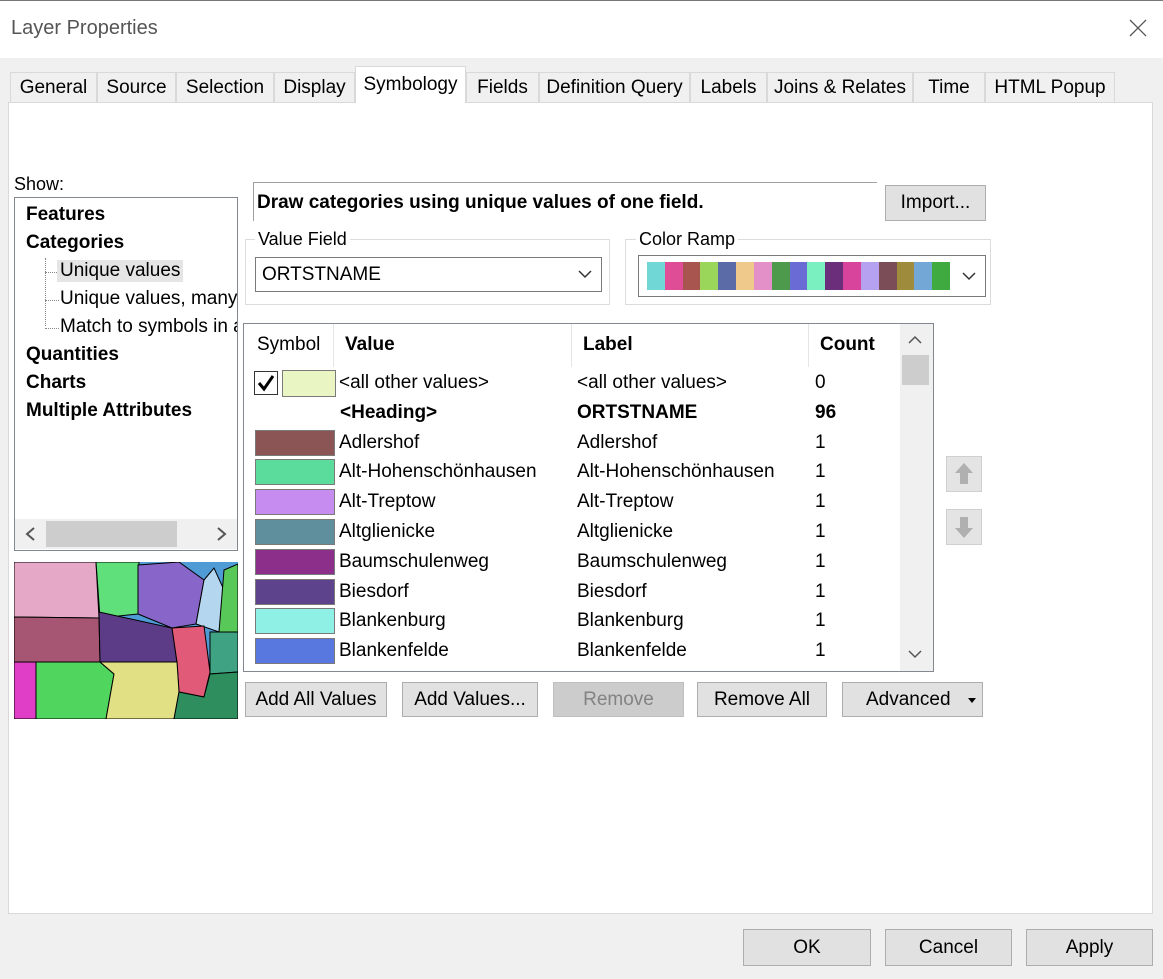 This screenshot has width=1163, height=979. What do you see at coordinates (84, 28) in the screenshot?
I see `window-title: Layer Properties` at bounding box center [84, 28].